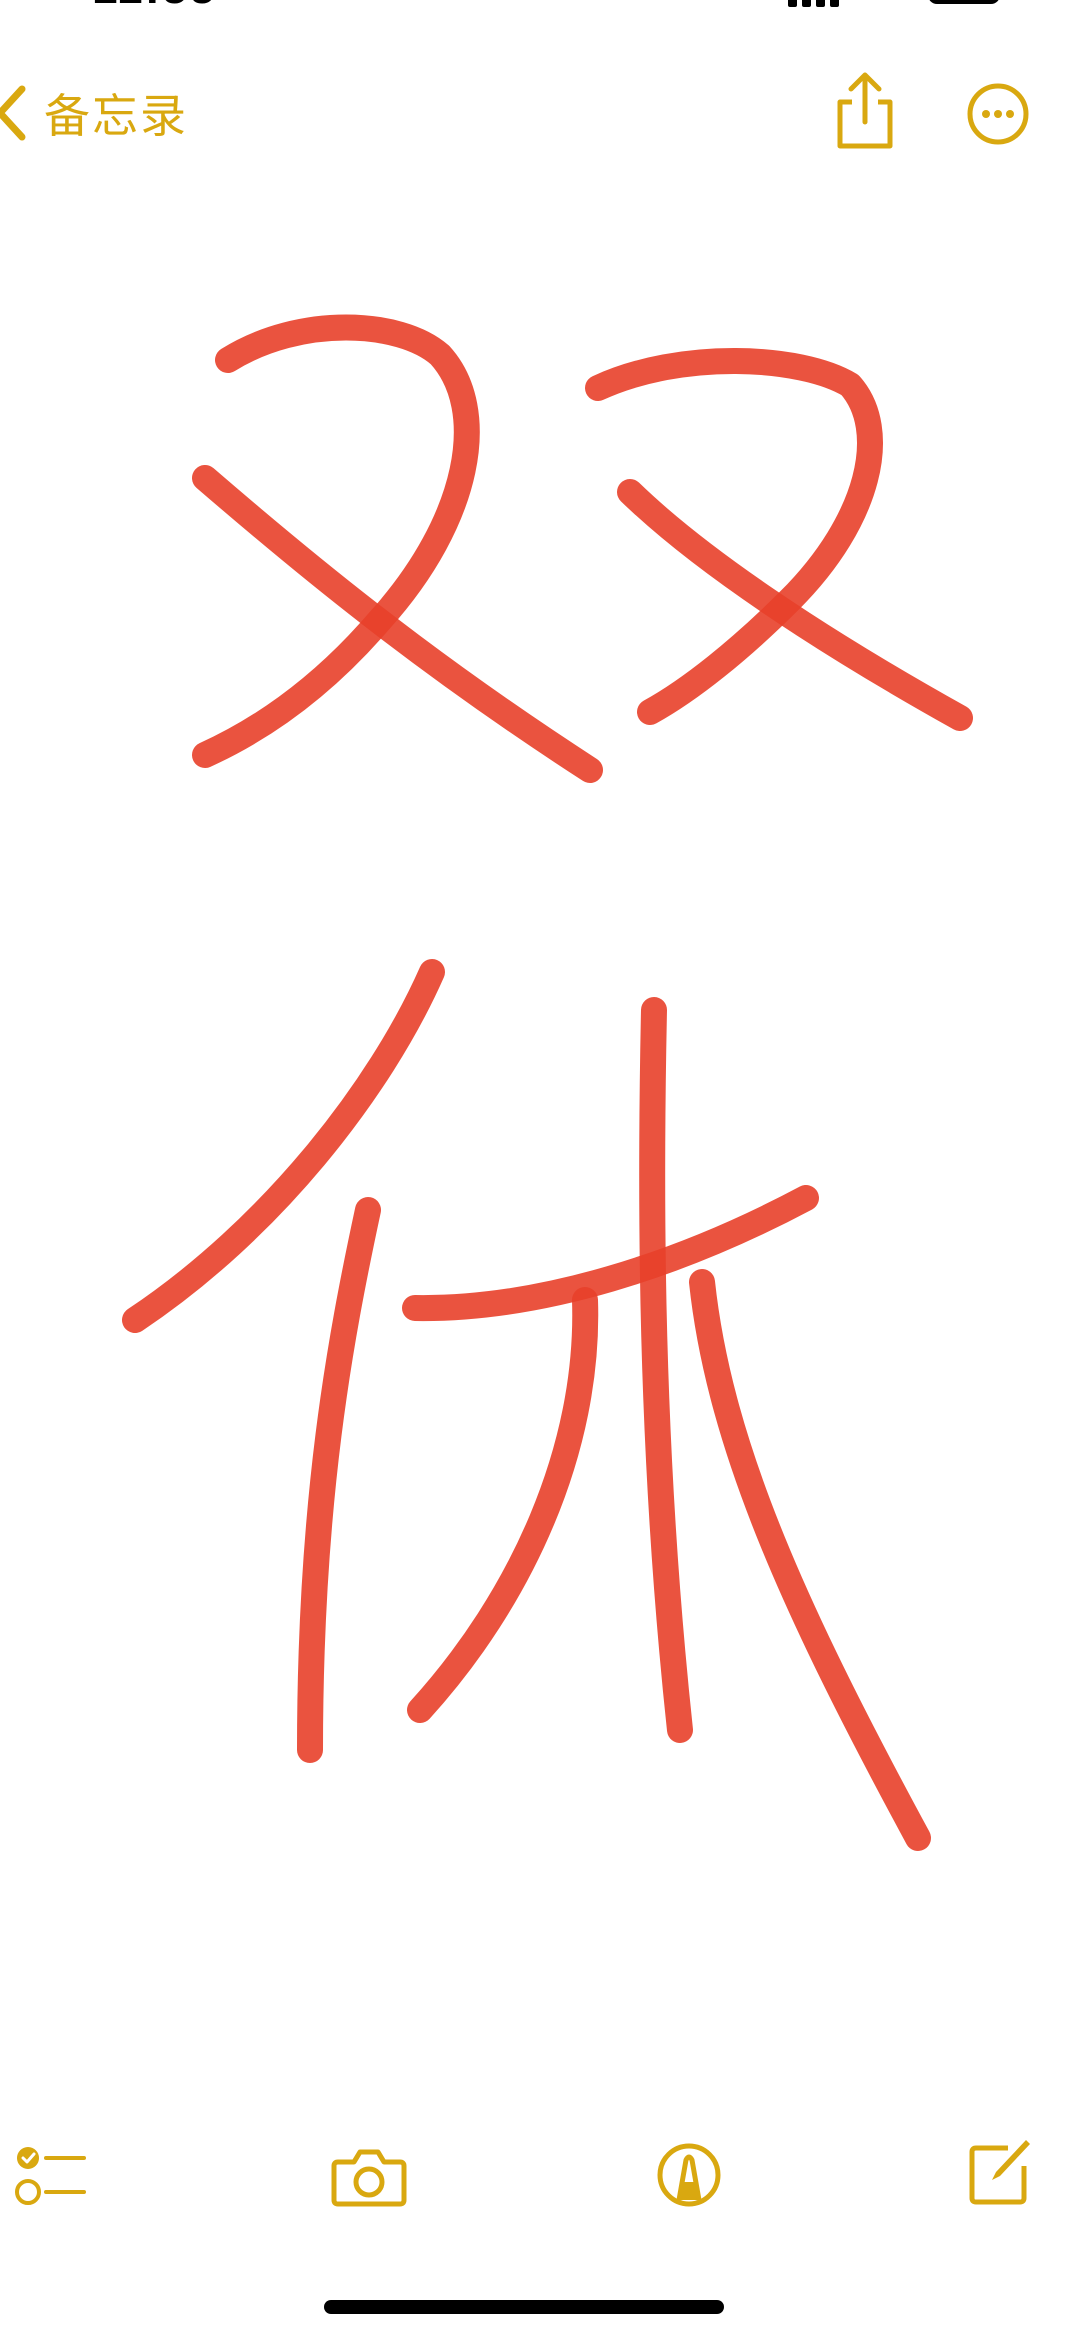  I want to click on home-indicator, so click(524, 2307).